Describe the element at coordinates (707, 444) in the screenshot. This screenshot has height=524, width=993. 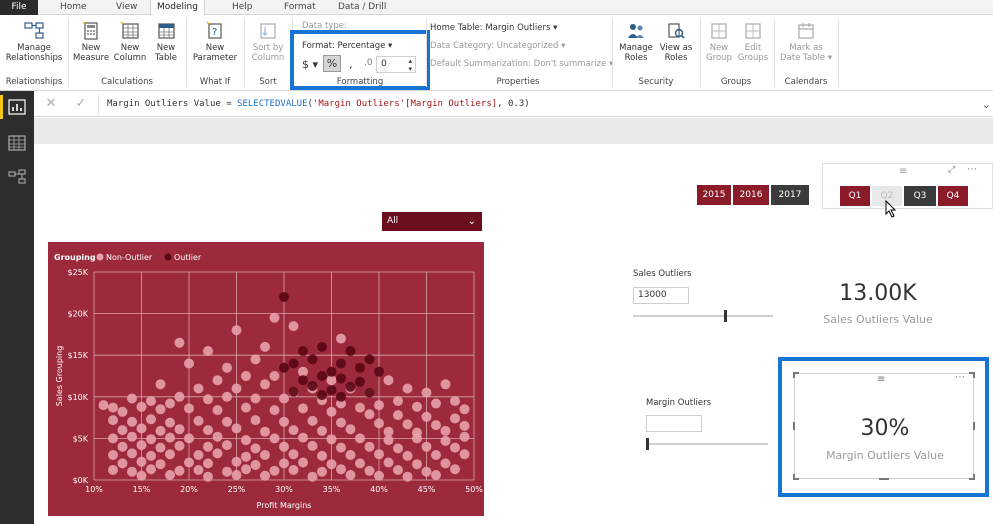
I see `margin-outliers-slider-track` at that location.